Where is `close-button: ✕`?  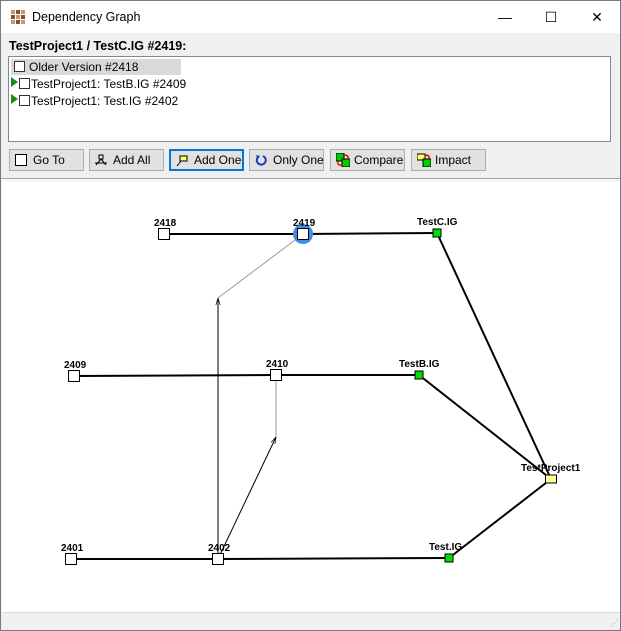
close-button: ✕ is located at coordinates (597, 17).